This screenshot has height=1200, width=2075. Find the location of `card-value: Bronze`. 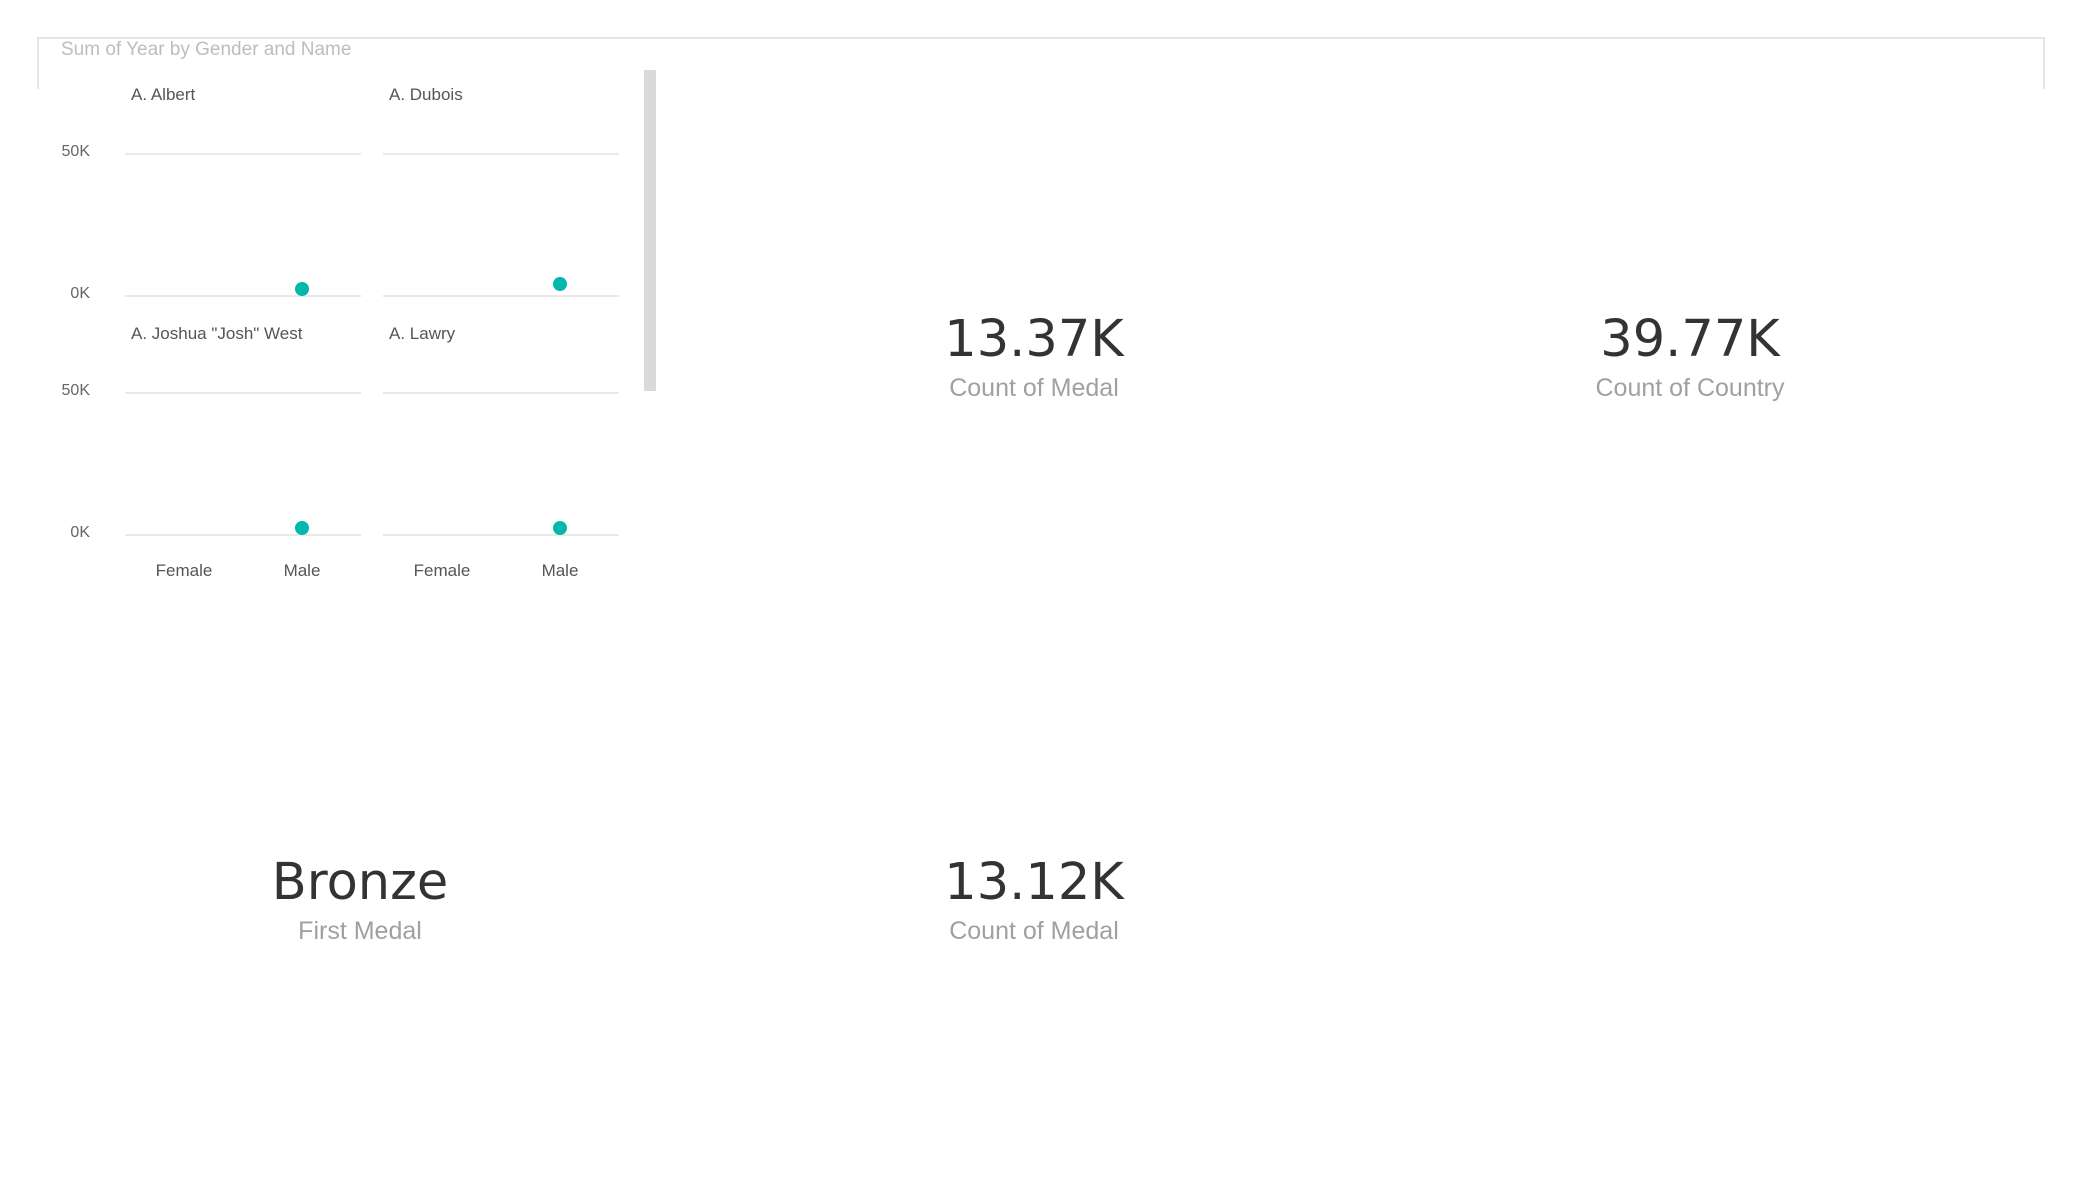

card-value: Bronze is located at coordinates (360, 882).